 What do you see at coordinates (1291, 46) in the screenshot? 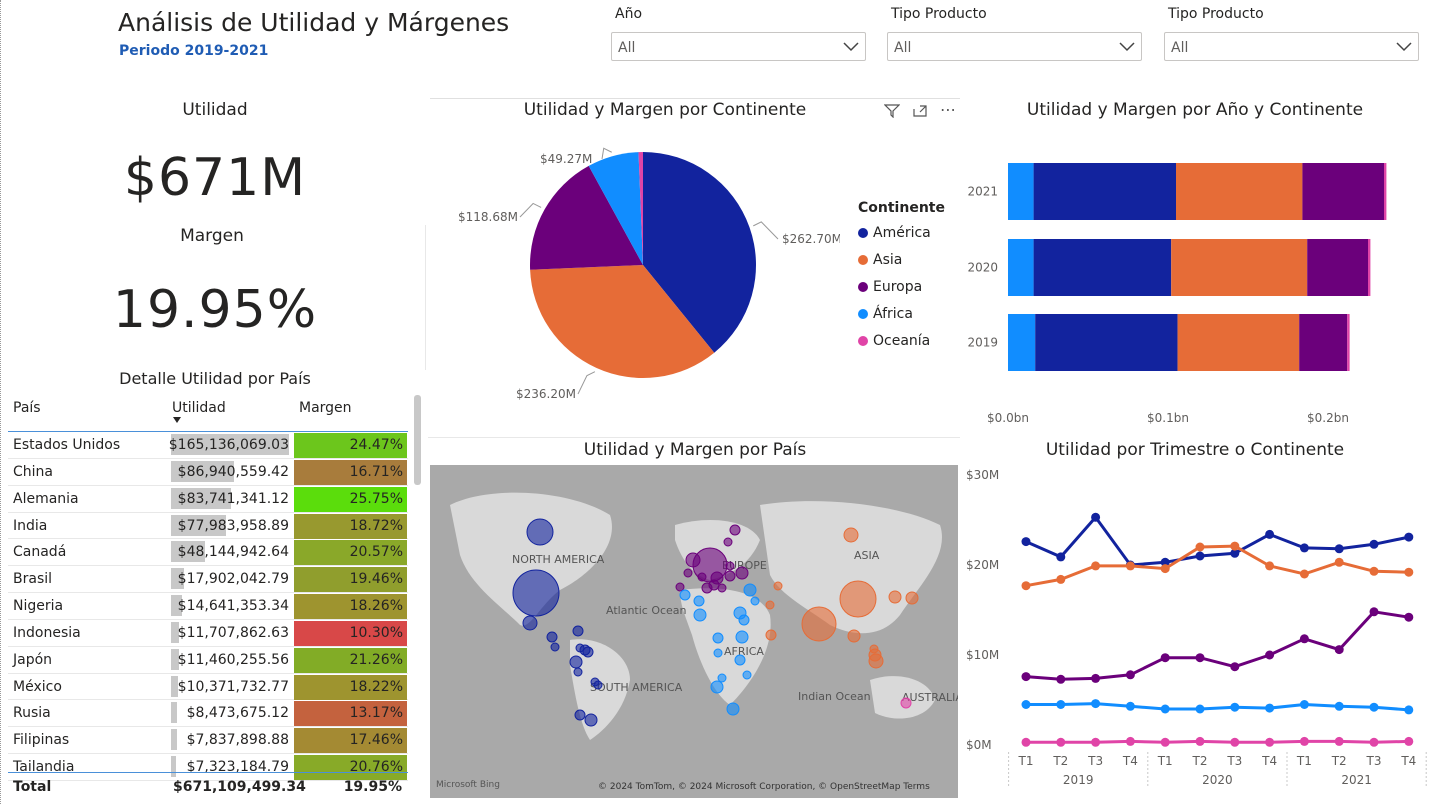
I see `slicer-tipo2-dropdown: All` at bounding box center [1291, 46].